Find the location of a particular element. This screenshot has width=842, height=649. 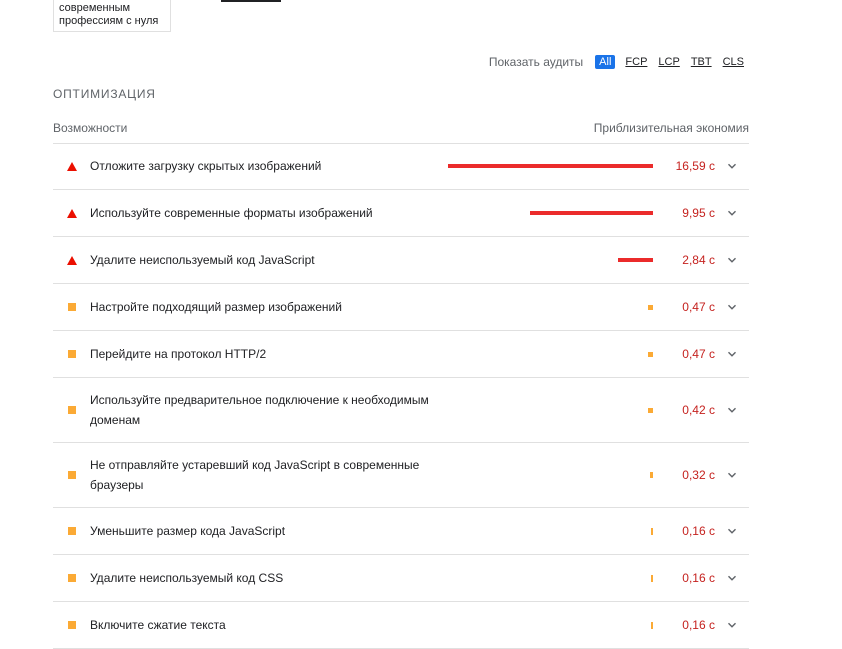

audit-title: Настройте подходящий размер изображений is located at coordinates (216, 307).